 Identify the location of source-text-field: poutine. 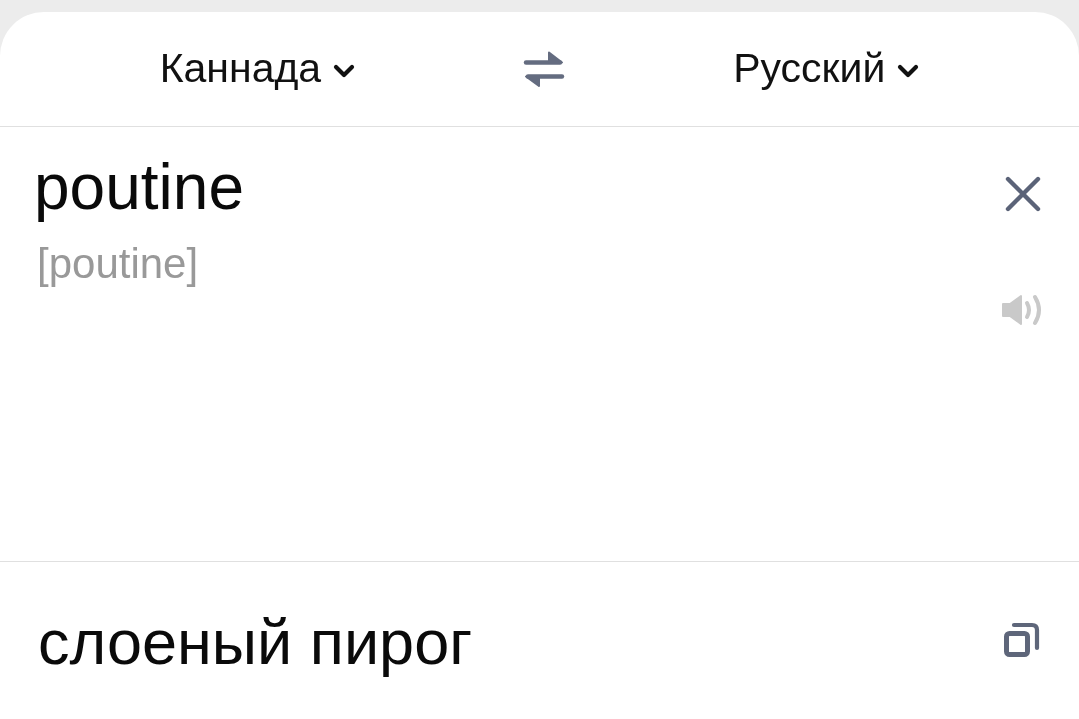
(464, 187).